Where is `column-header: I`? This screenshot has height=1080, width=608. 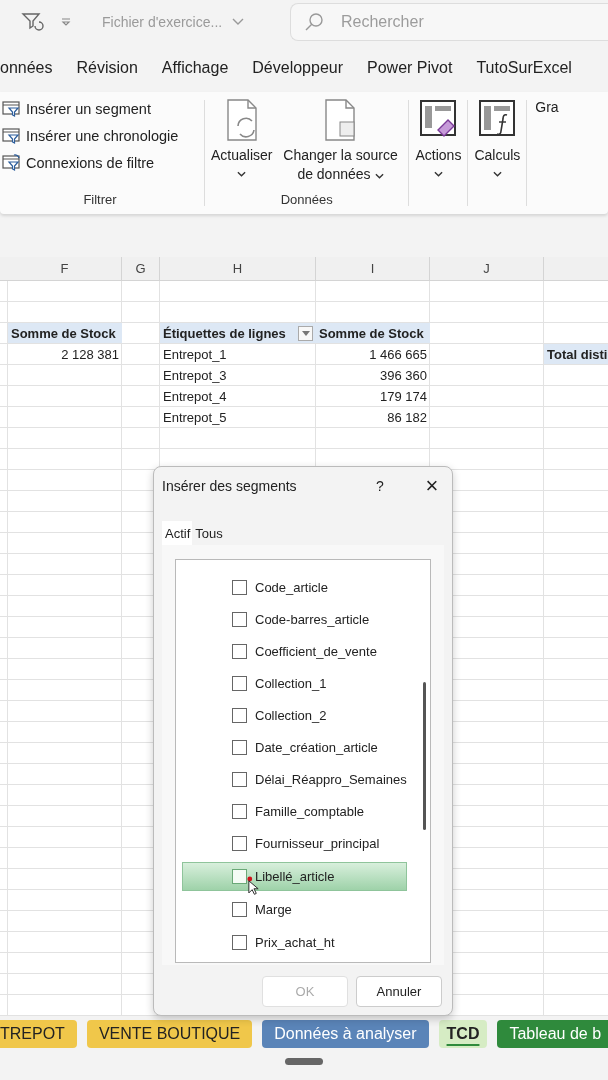
column-header: I is located at coordinates (373, 268).